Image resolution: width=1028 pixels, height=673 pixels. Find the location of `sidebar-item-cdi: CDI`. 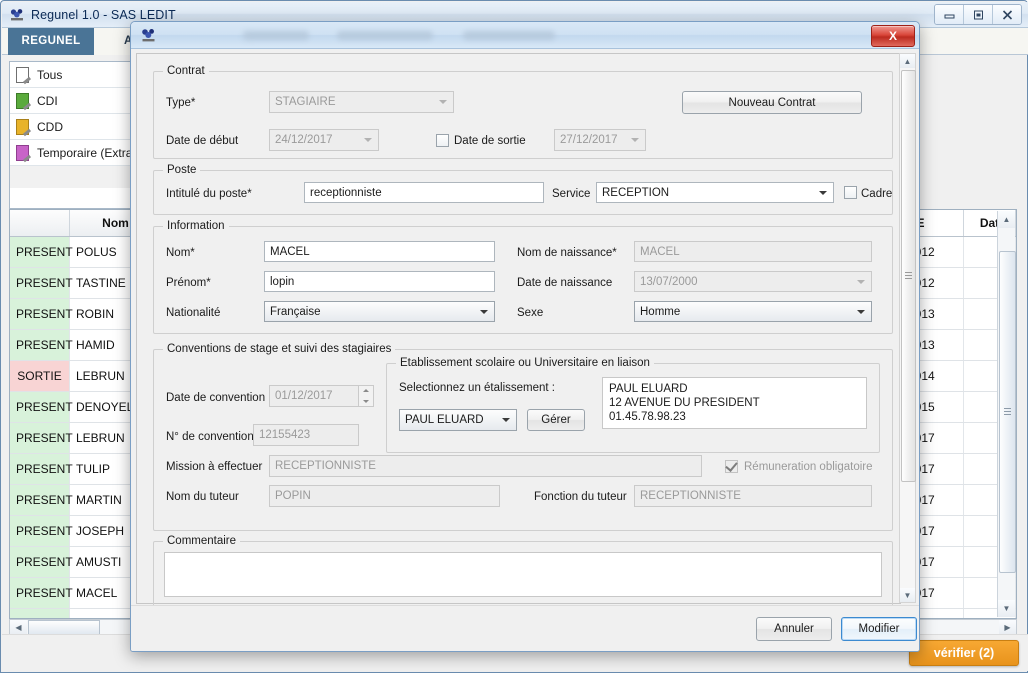

sidebar-item-cdi: CDI is located at coordinates (73, 101).